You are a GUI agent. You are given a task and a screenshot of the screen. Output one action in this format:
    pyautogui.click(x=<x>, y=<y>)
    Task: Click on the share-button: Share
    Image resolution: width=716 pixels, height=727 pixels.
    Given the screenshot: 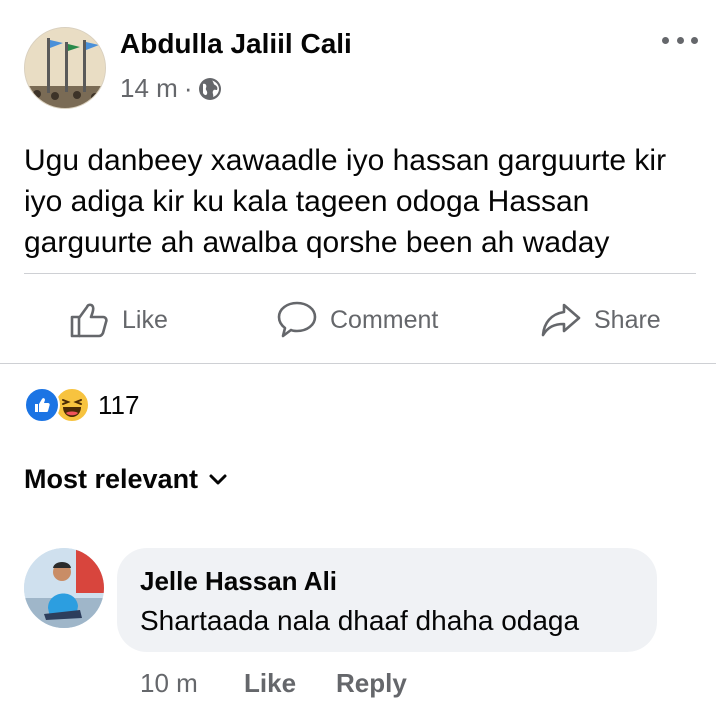 What is the action you would take?
    pyautogui.click(x=600, y=320)
    